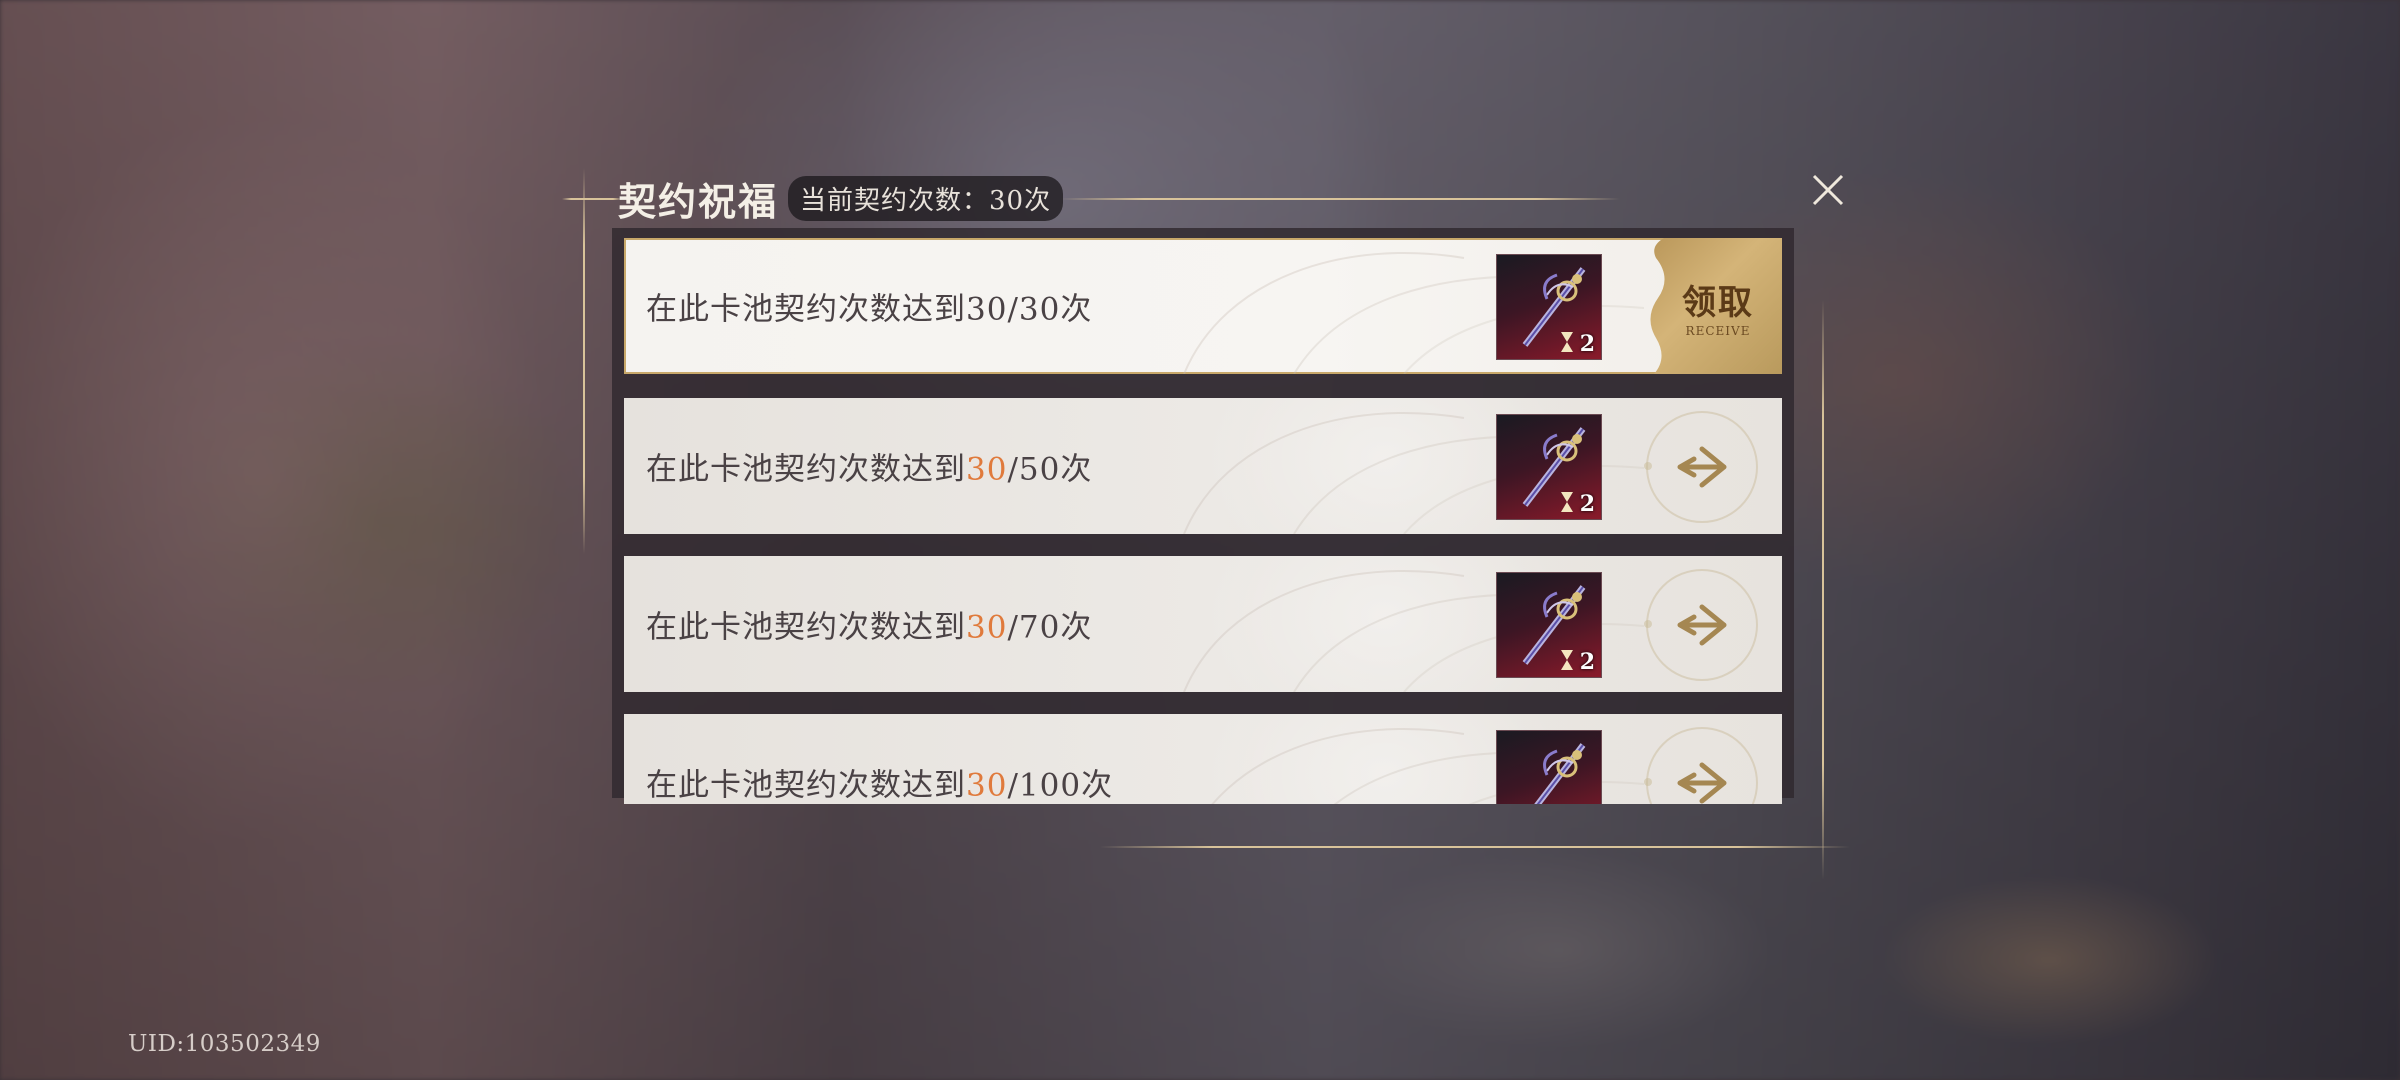 The width and height of the screenshot is (2400, 1080). I want to click on milestone-target-count: /100次, so click(1060, 785).